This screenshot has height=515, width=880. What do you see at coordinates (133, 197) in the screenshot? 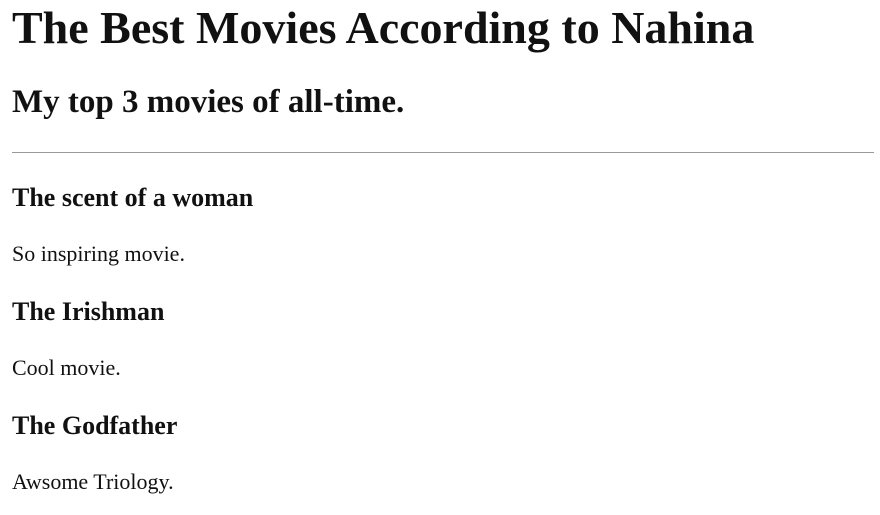
I see `movie-title: The scent of a woman` at bounding box center [133, 197].